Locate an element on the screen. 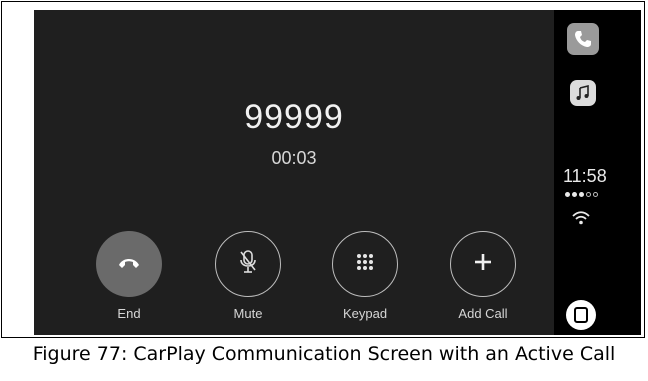 The height and width of the screenshot is (381, 648). microphone-muted-icon is located at coordinates (248, 264).